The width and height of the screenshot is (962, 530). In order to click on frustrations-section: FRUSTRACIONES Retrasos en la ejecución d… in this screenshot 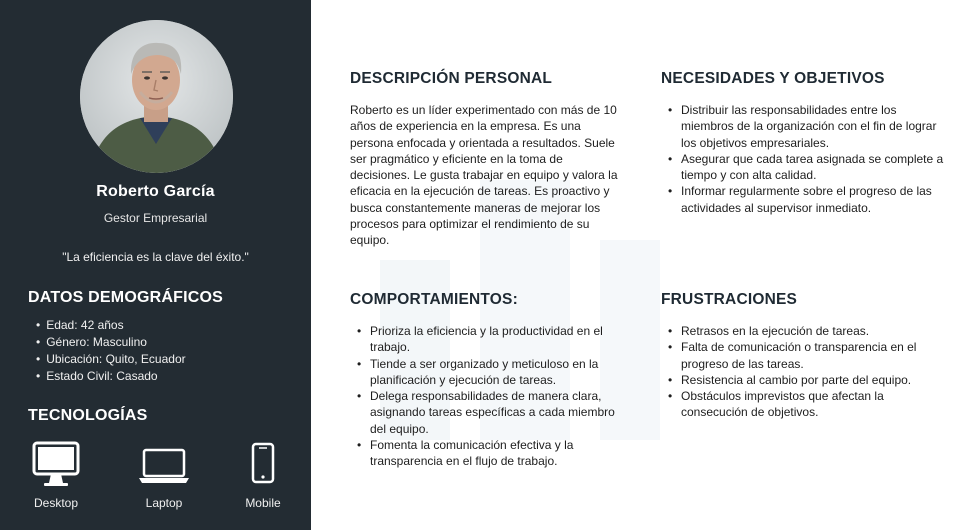, I will do `click(806, 356)`.